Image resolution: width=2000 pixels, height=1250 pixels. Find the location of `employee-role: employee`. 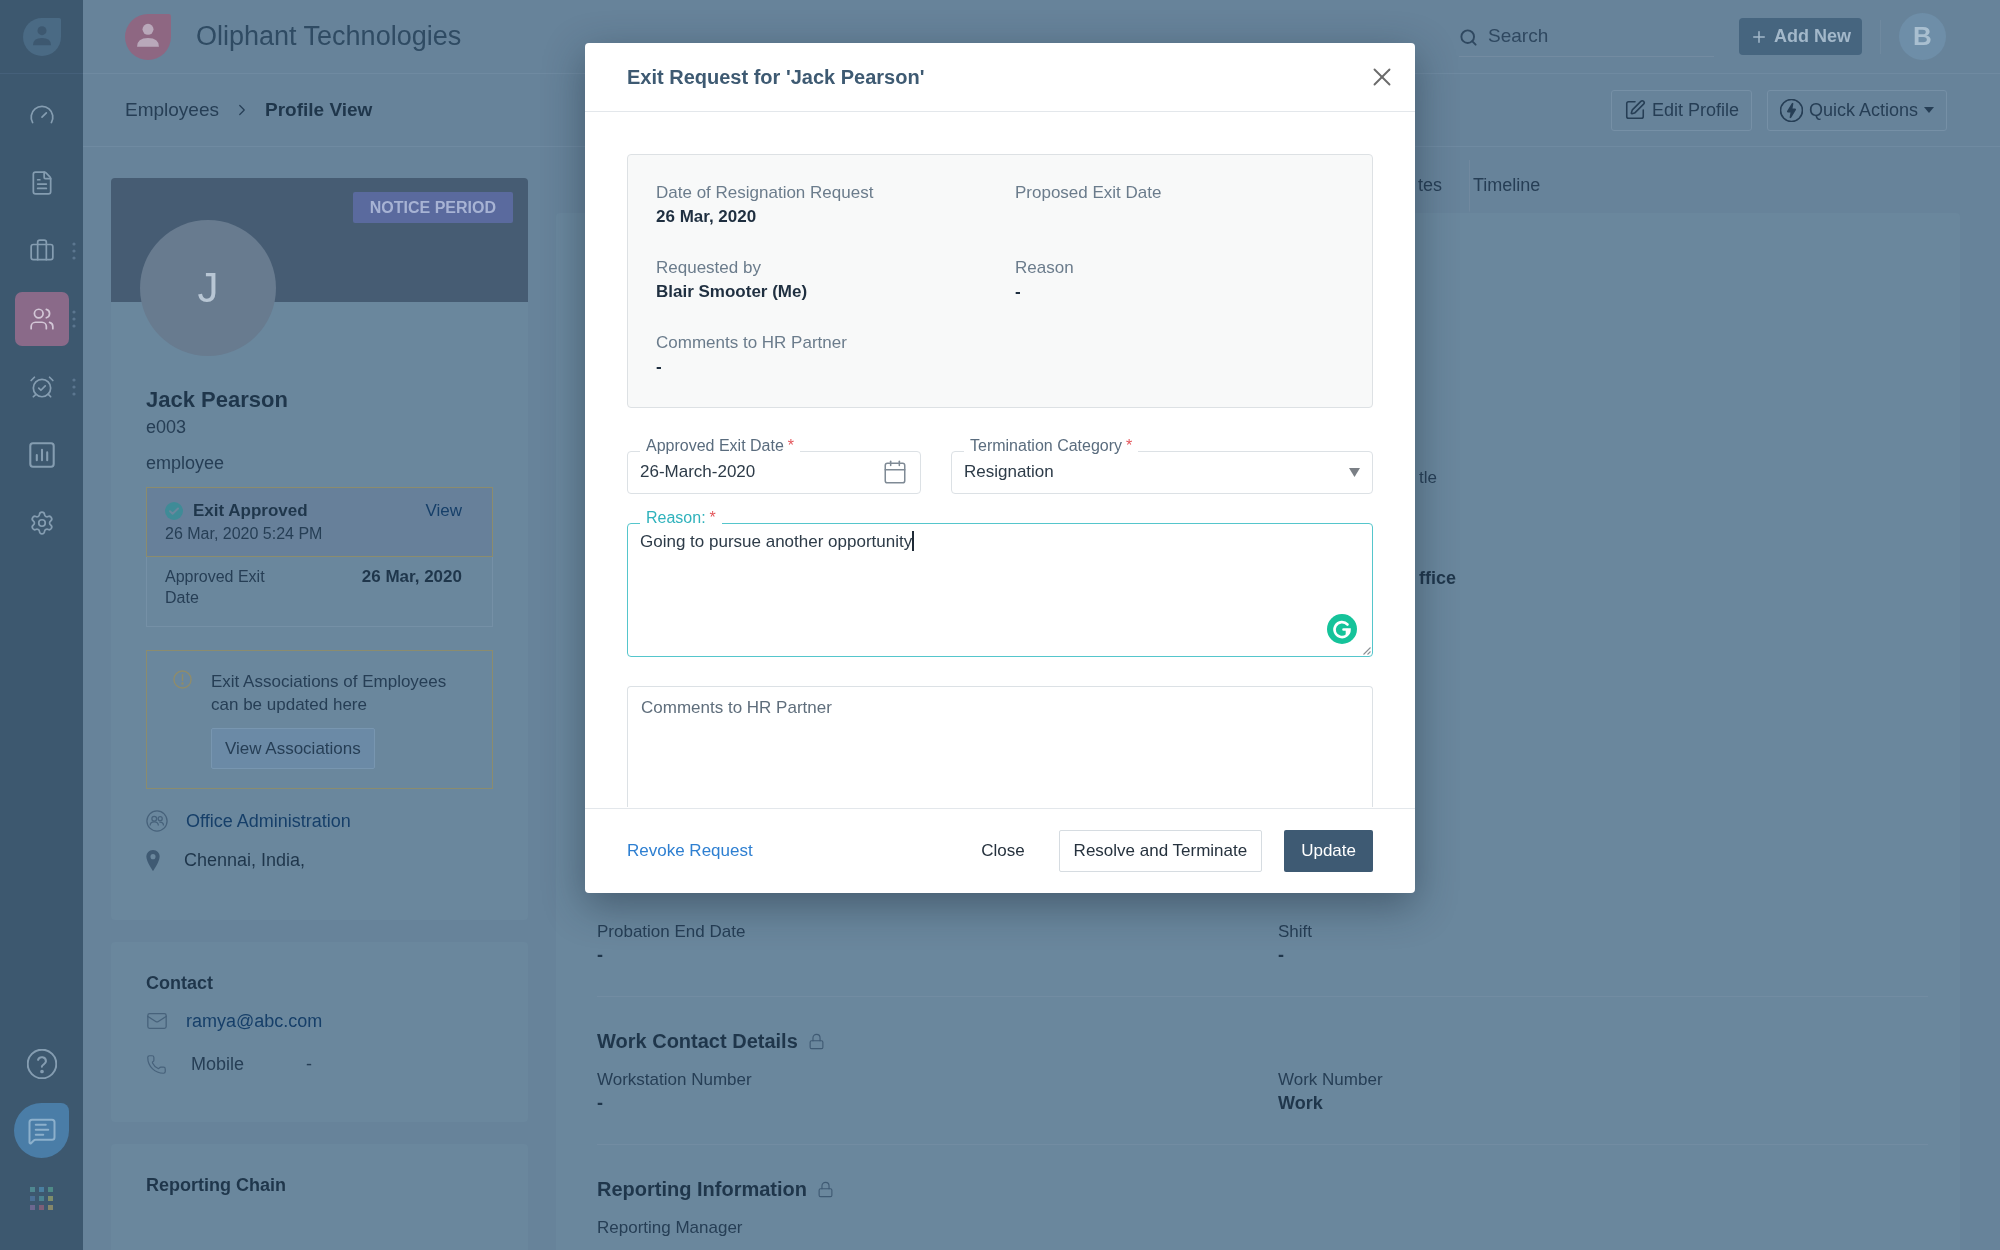

employee-role: employee is located at coordinates (186, 463).